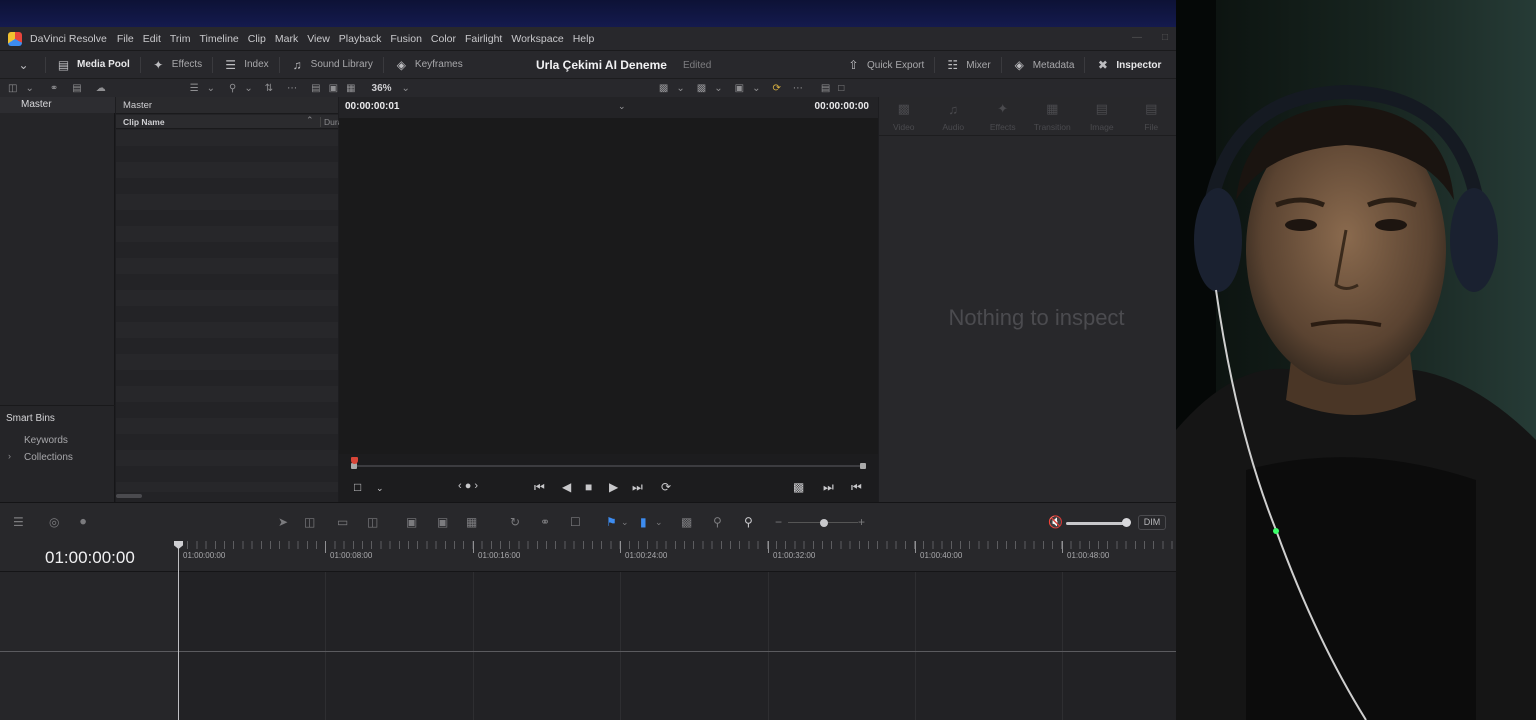 This screenshot has height=720, width=1536. Describe the element at coordinates (176, 65) in the screenshot. I see `effects-button: ✦ Effects` at that location.